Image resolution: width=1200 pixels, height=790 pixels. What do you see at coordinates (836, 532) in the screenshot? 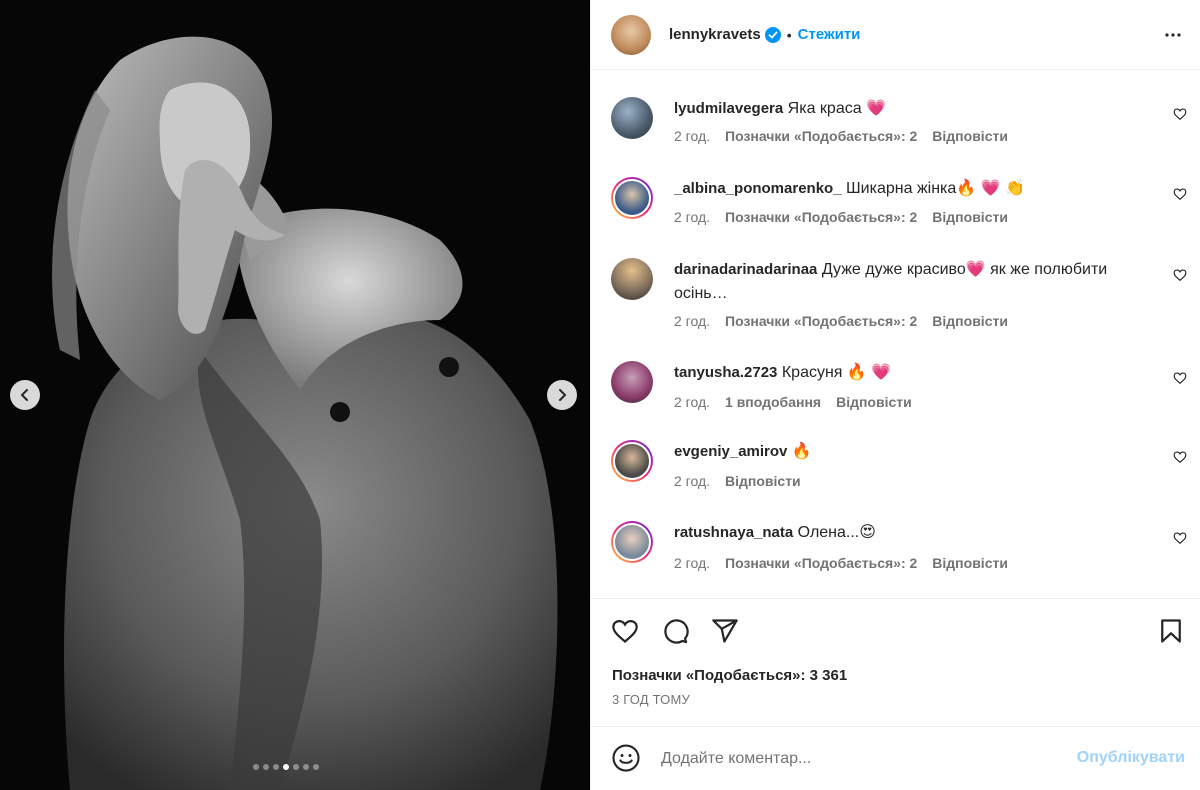
I see `comment-text: Олена...😍` at bounding box center [836, 532].